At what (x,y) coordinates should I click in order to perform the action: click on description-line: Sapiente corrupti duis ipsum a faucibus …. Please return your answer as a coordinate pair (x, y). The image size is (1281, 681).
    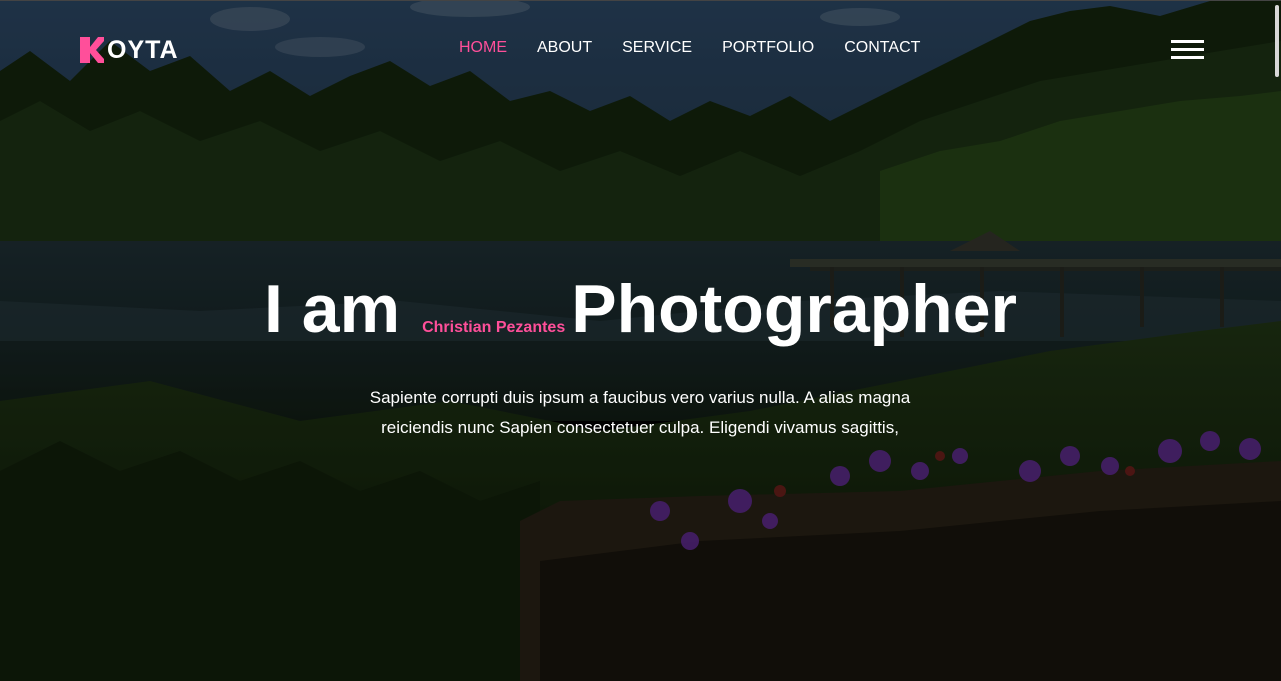
    Looking at the image, I should click on (640, 397).